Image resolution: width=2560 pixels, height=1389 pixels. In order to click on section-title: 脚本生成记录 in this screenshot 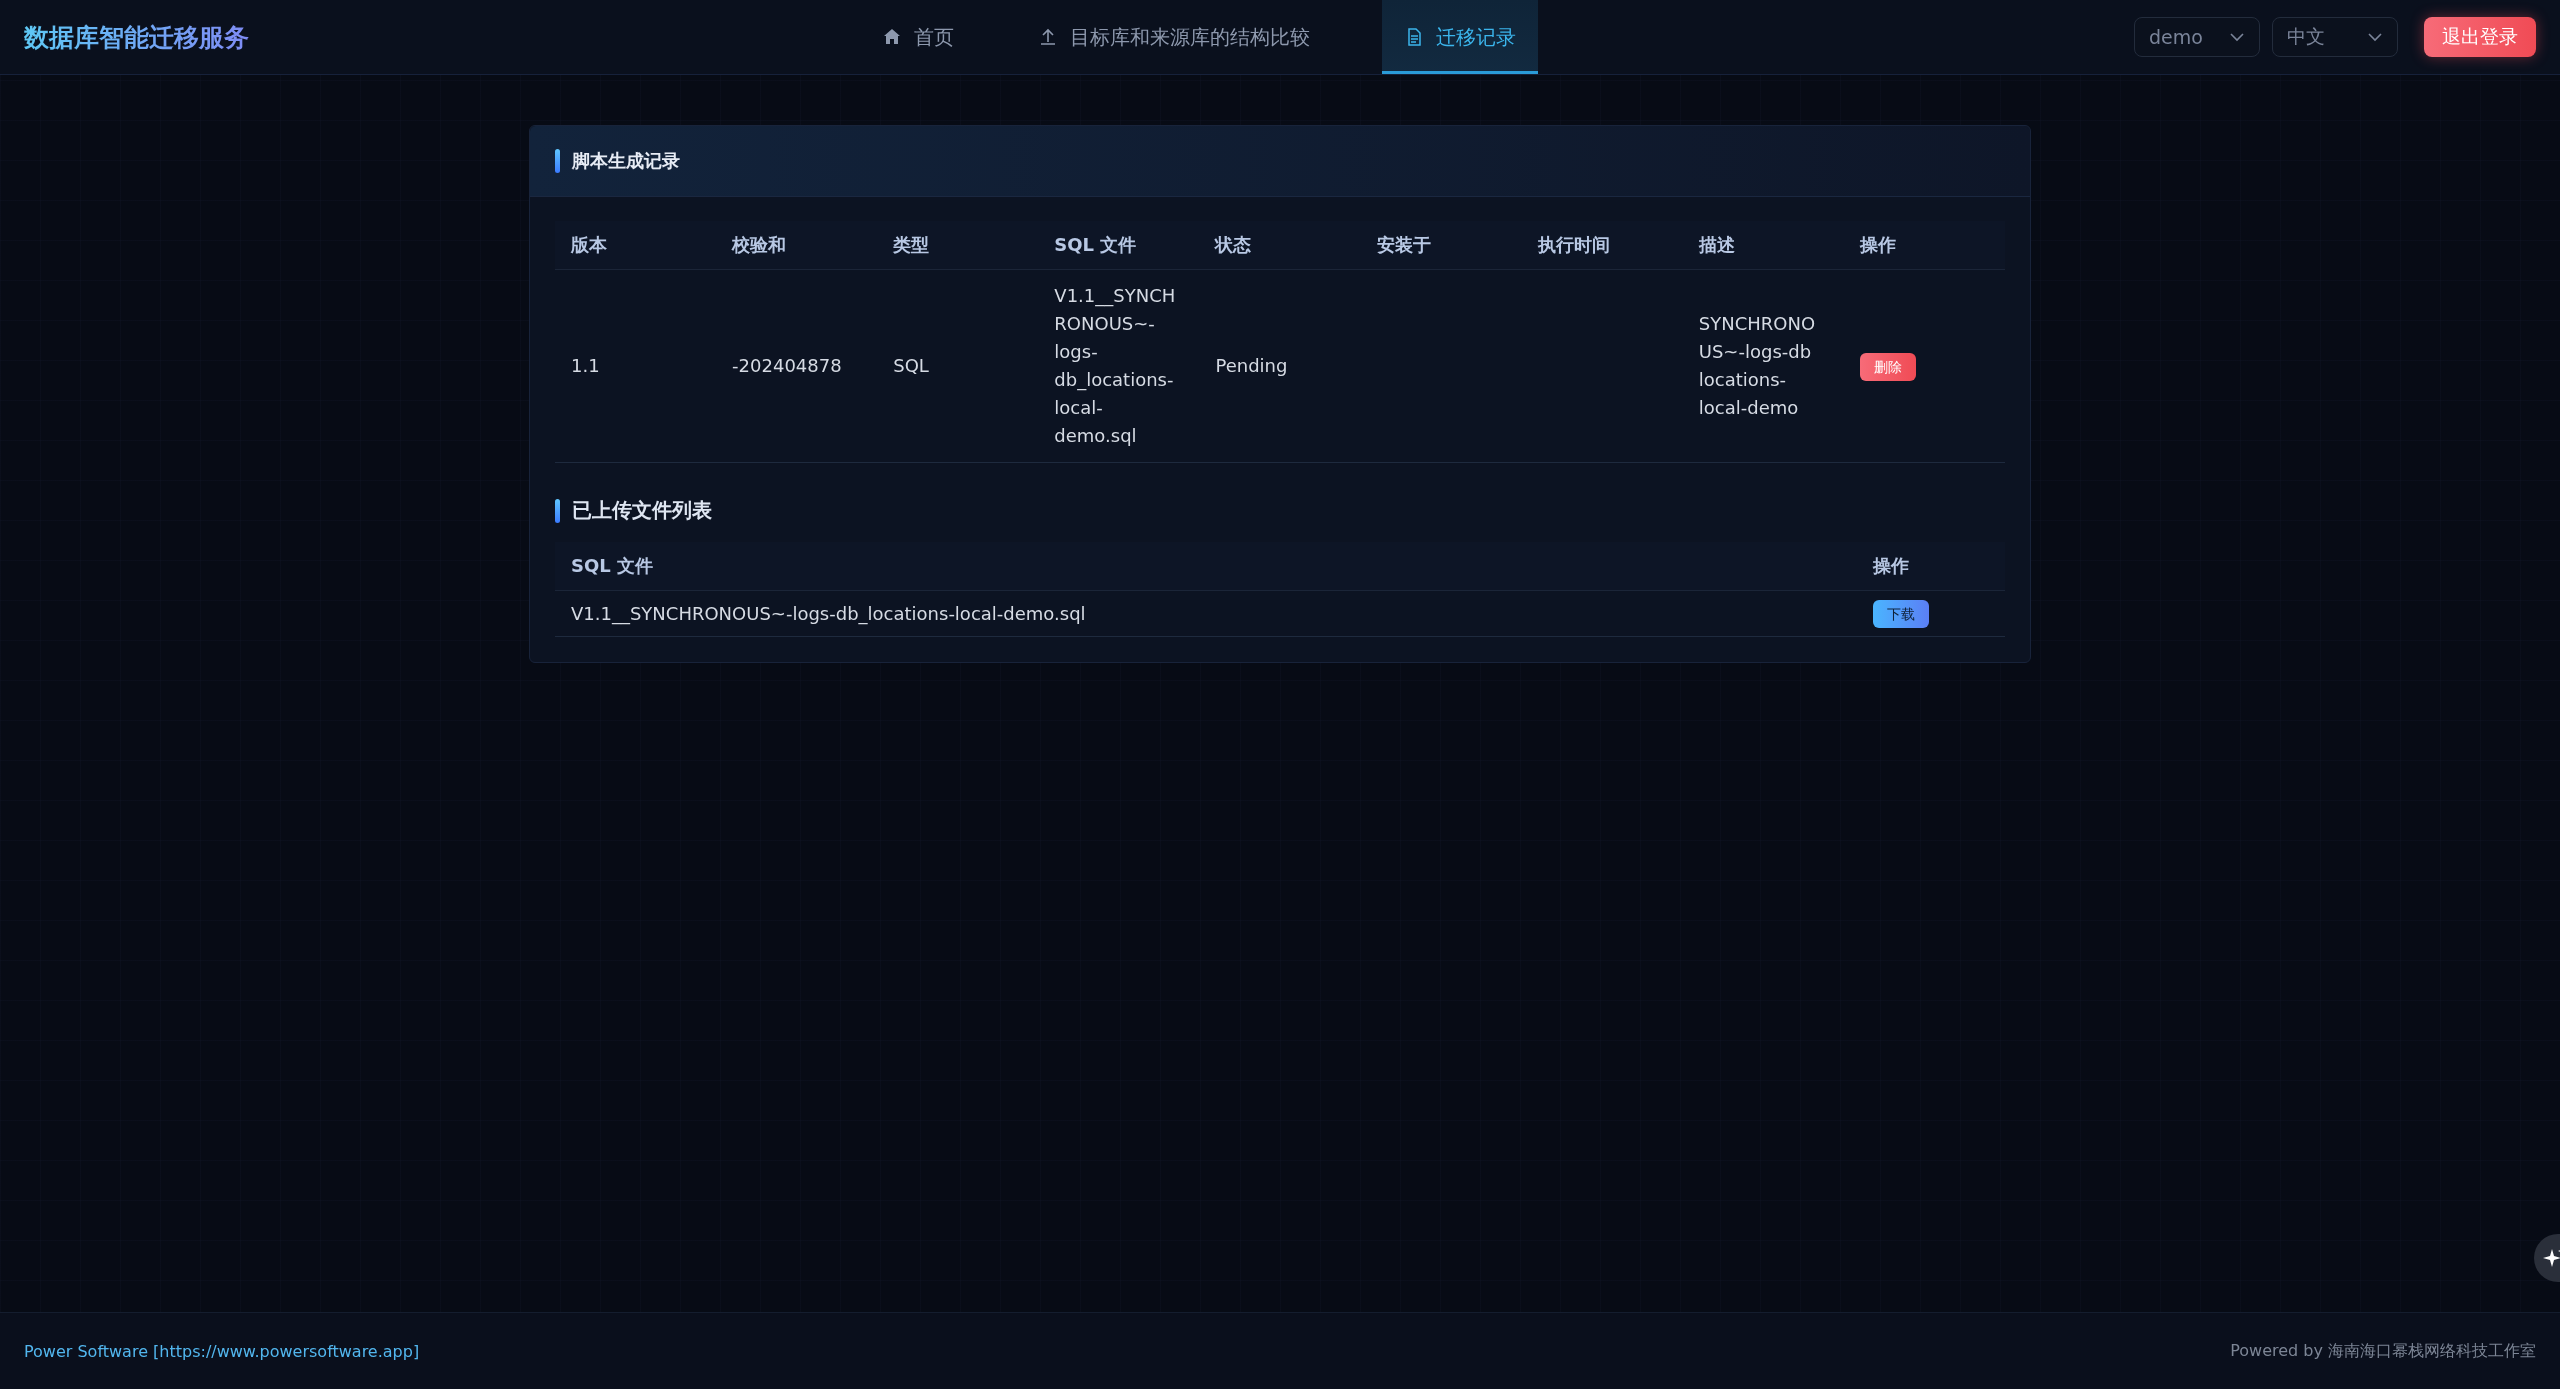, I will do `click(626, 161)`.